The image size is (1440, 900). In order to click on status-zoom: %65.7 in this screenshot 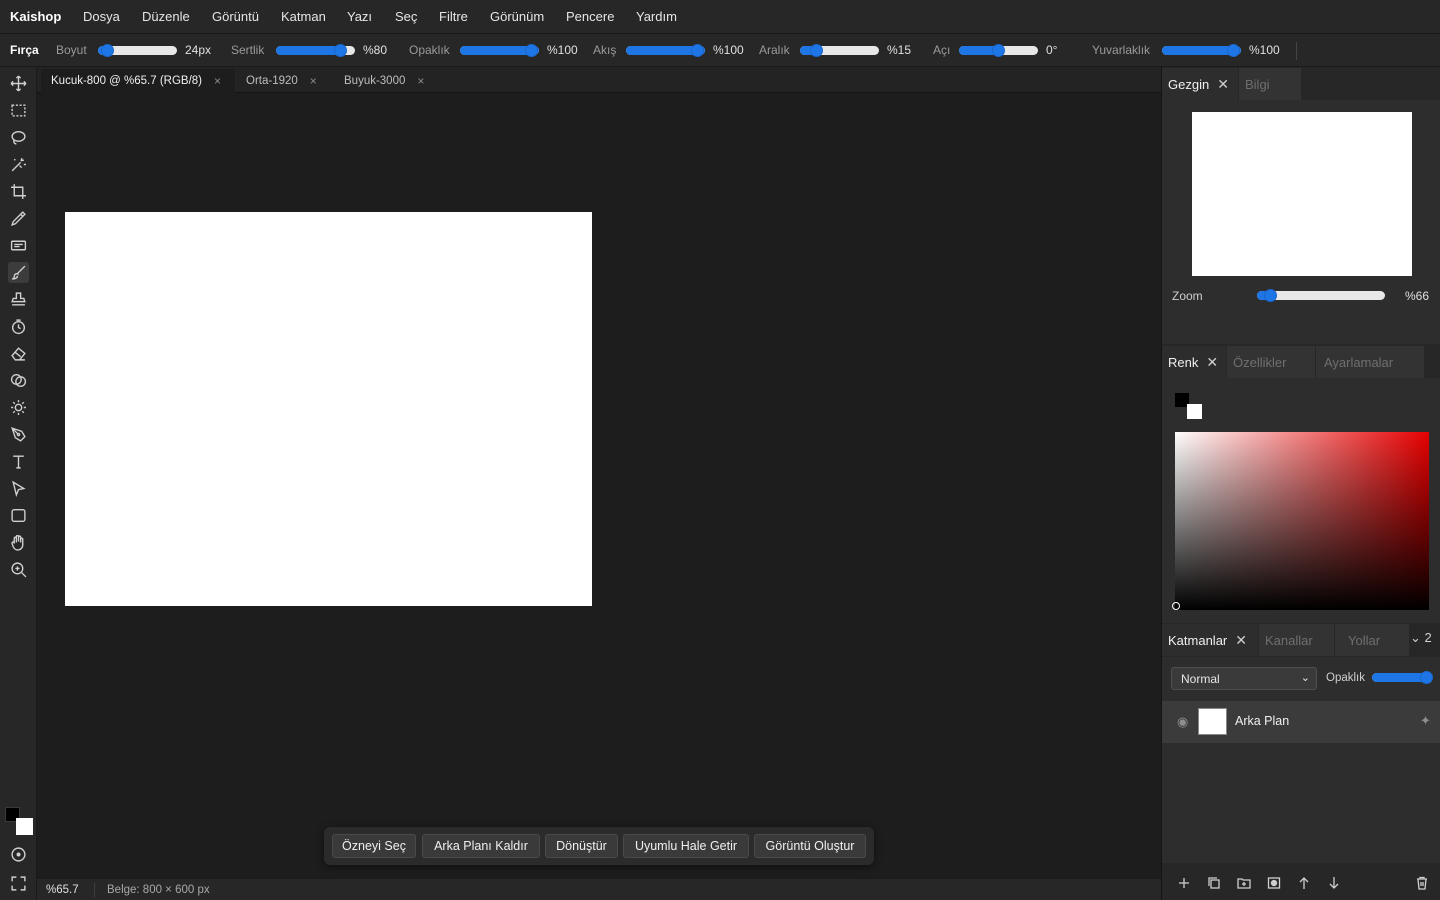, I will do `click(62, 890)`.